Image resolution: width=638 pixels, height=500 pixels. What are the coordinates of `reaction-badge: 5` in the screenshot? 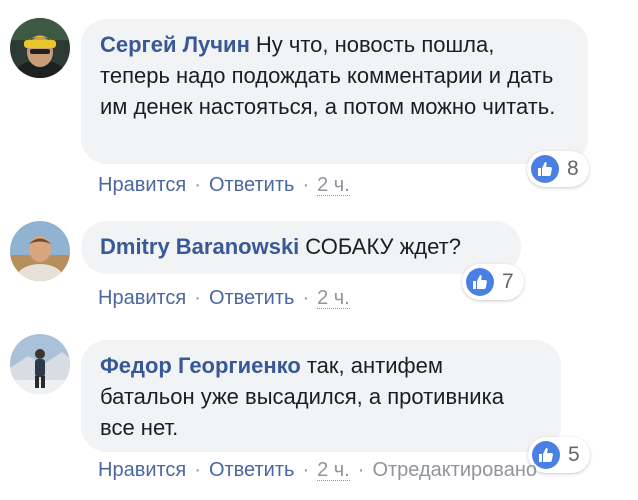 It's located at (559, 455).